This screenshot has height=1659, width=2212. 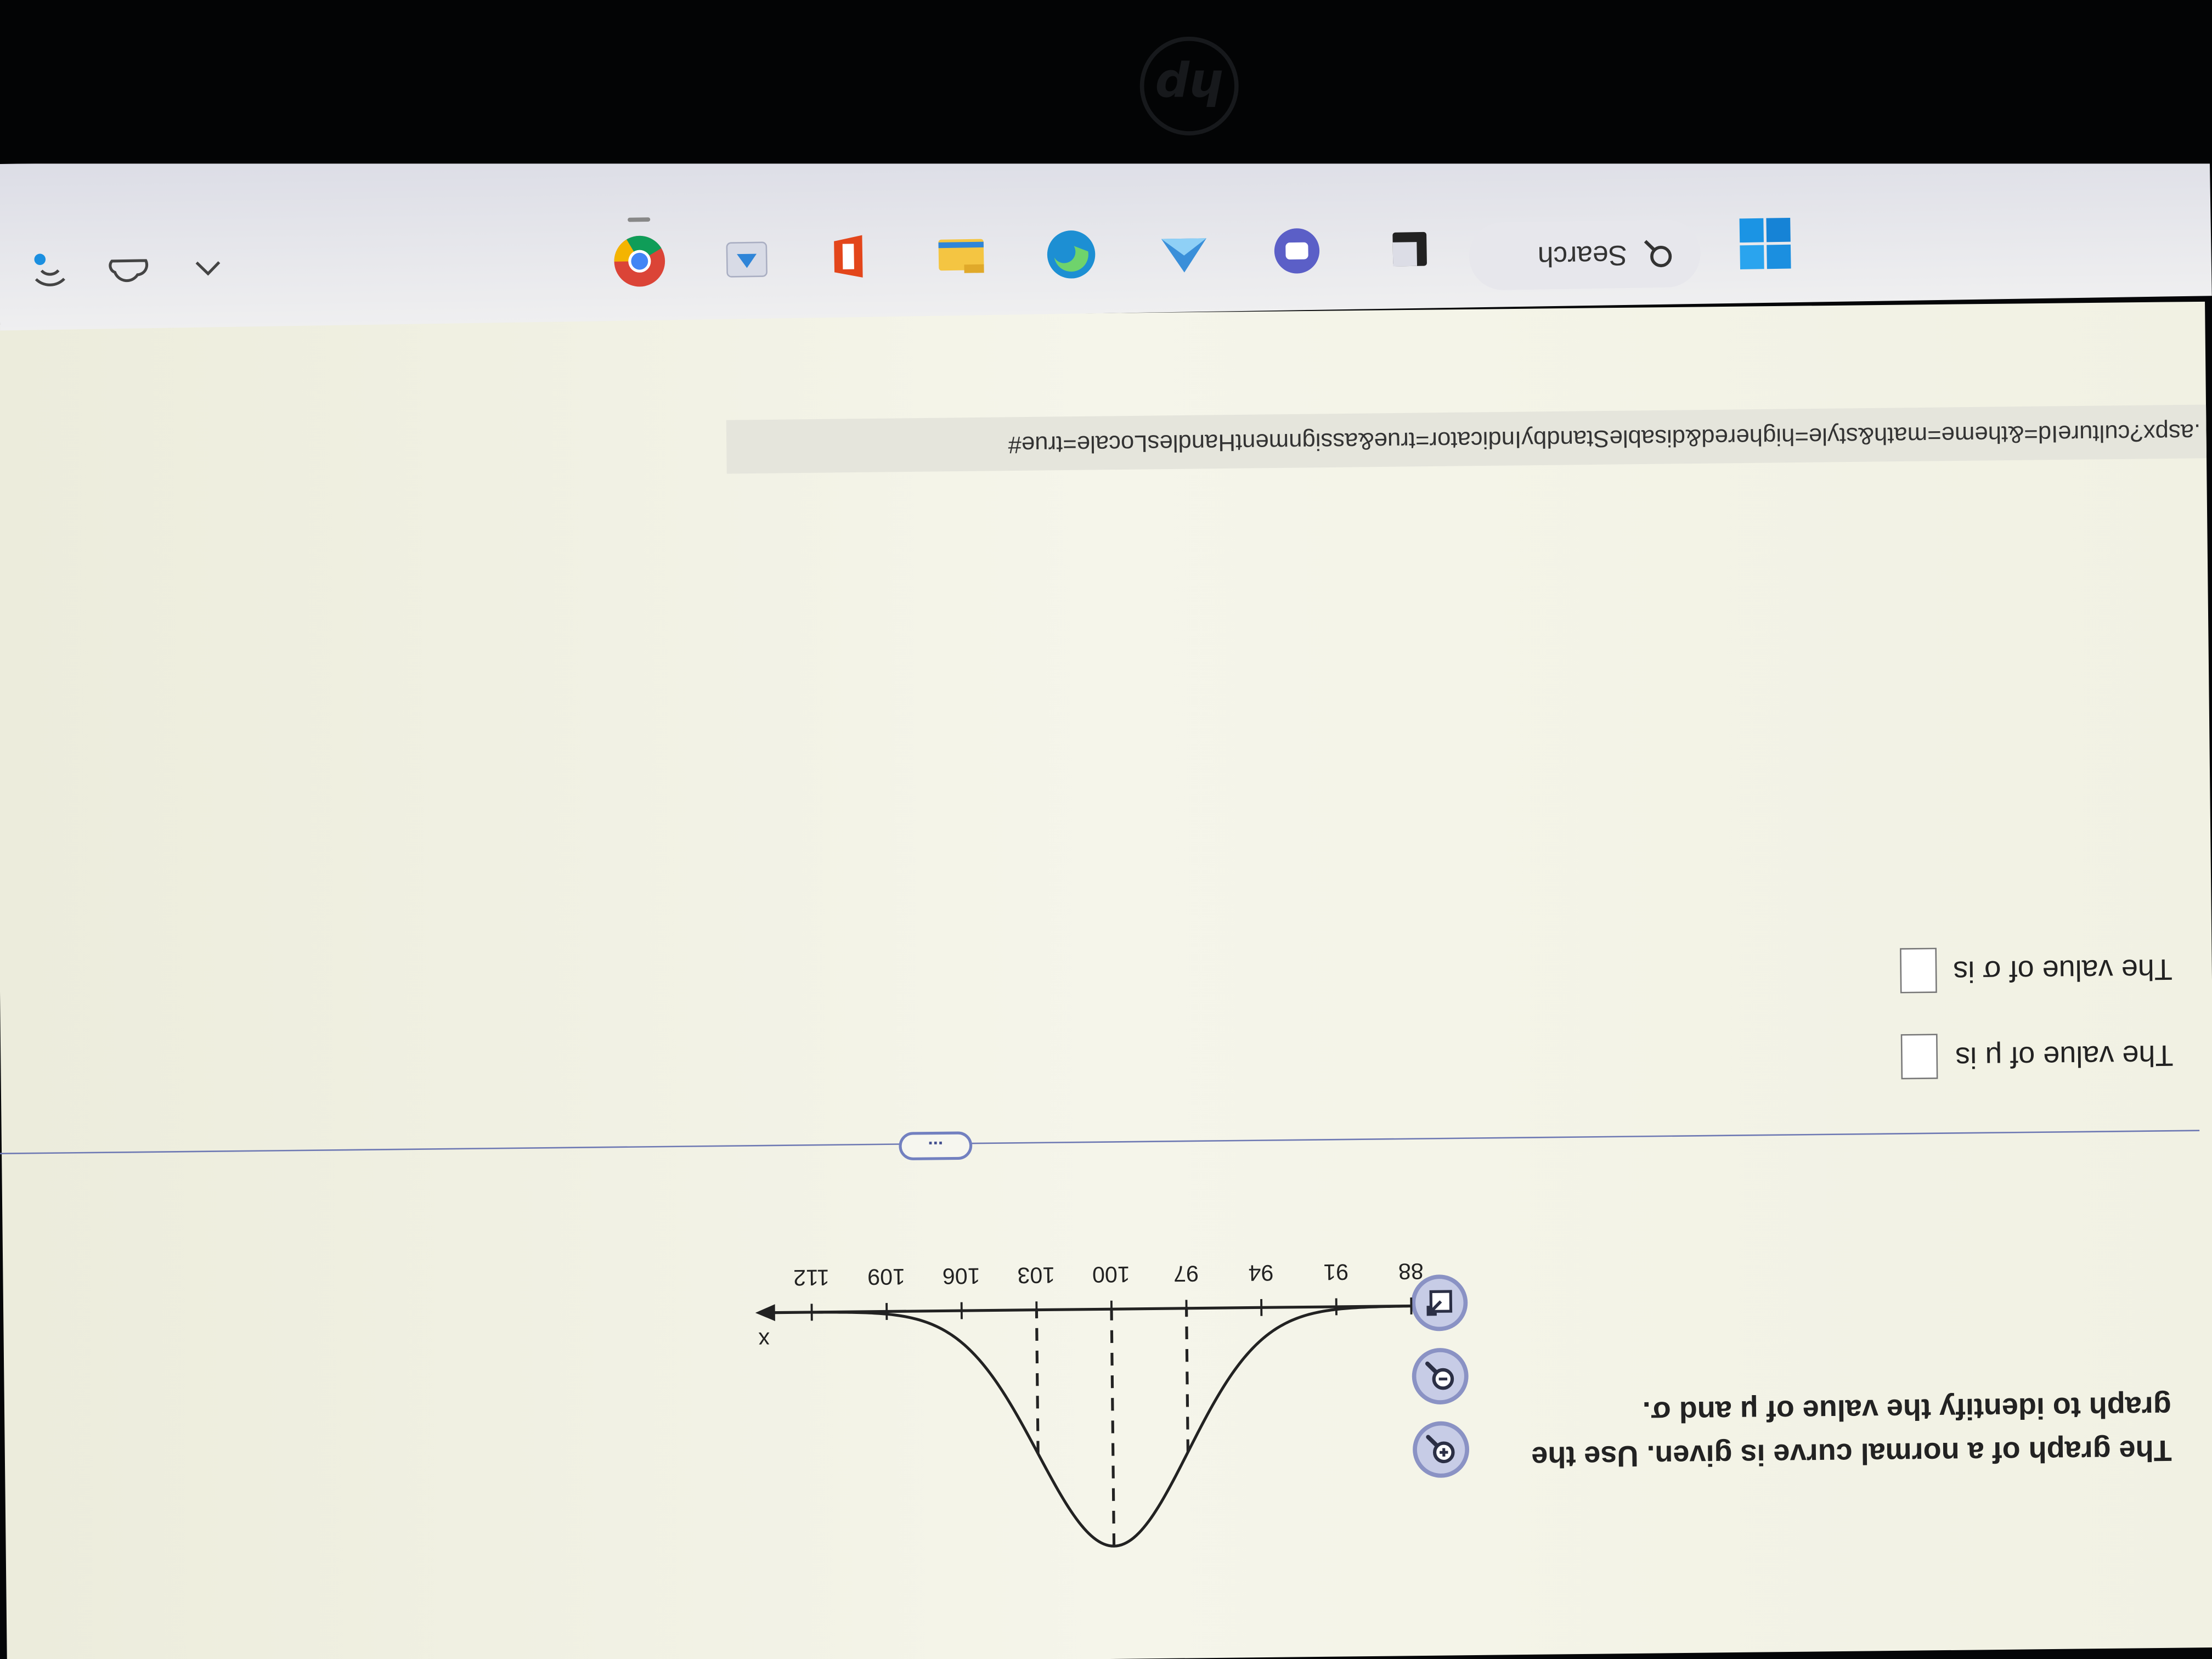 What do you see at coordinates (1297, 250) in the screenshot?
I see `teams-icon` at bounding box center [1297, 250].